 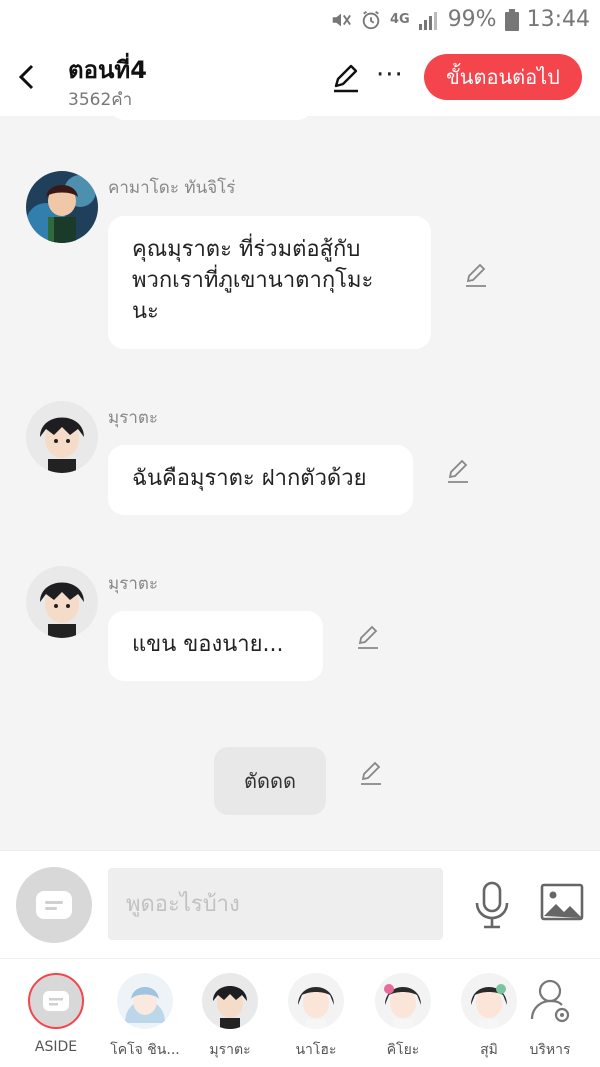 What do you see at coordinates (390, 75) in the screenshot?
I see `more-icon: ···` at bounding box center [390, 75].